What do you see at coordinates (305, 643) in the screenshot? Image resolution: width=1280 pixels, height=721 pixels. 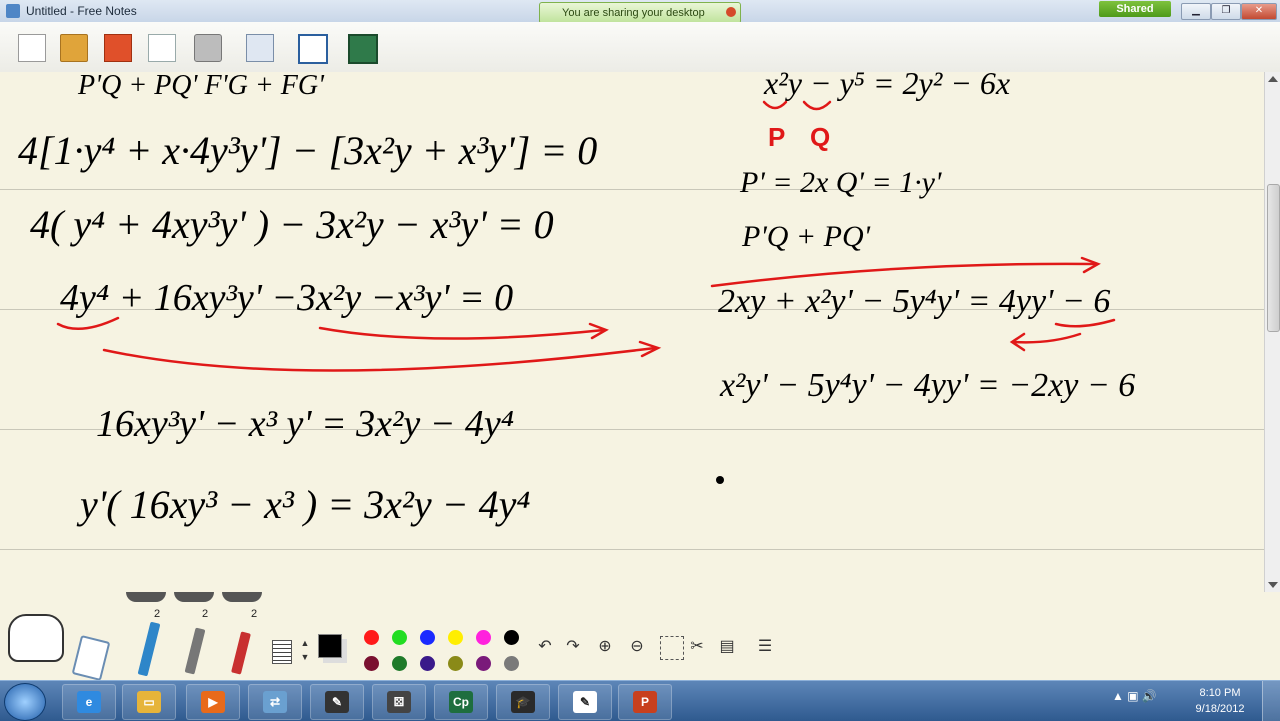 I see `line-width-up: ▲` at bounding box center [305, 643].